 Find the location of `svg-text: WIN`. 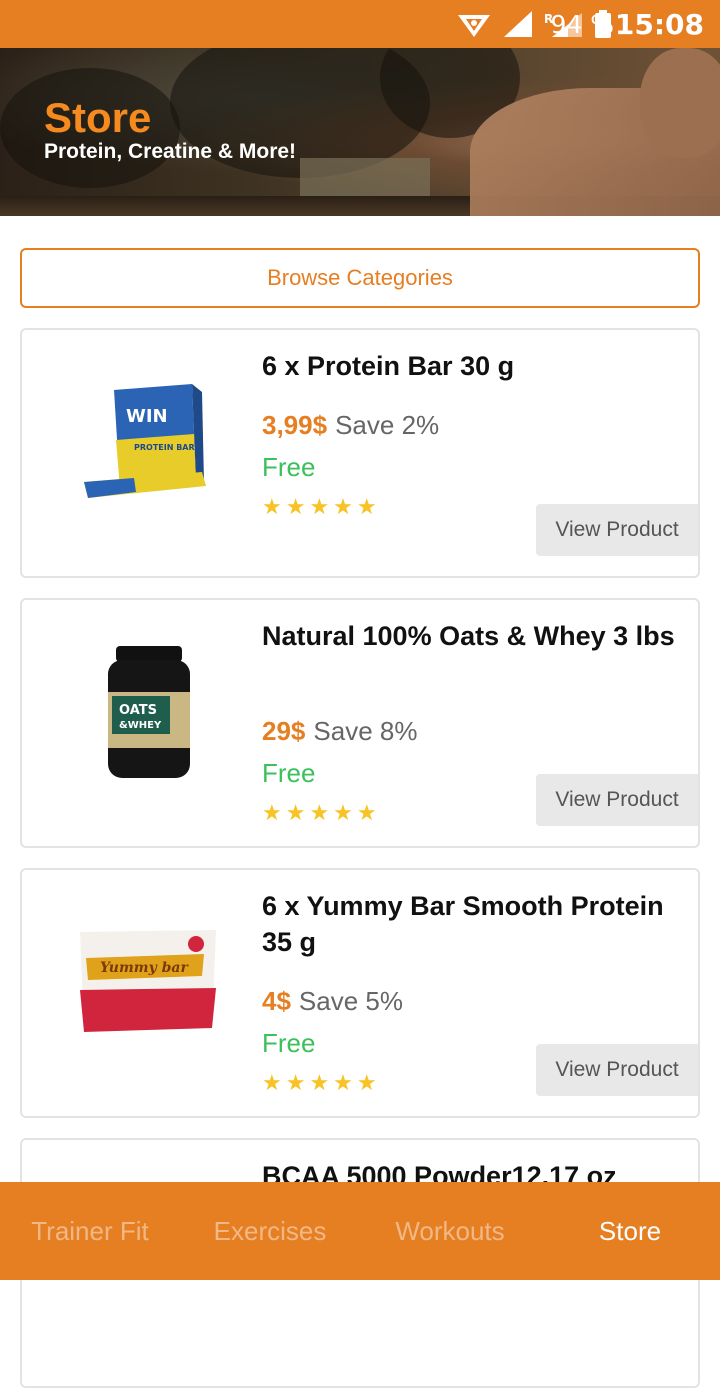

svg-text: WIN is located at coordinates (147, 416).